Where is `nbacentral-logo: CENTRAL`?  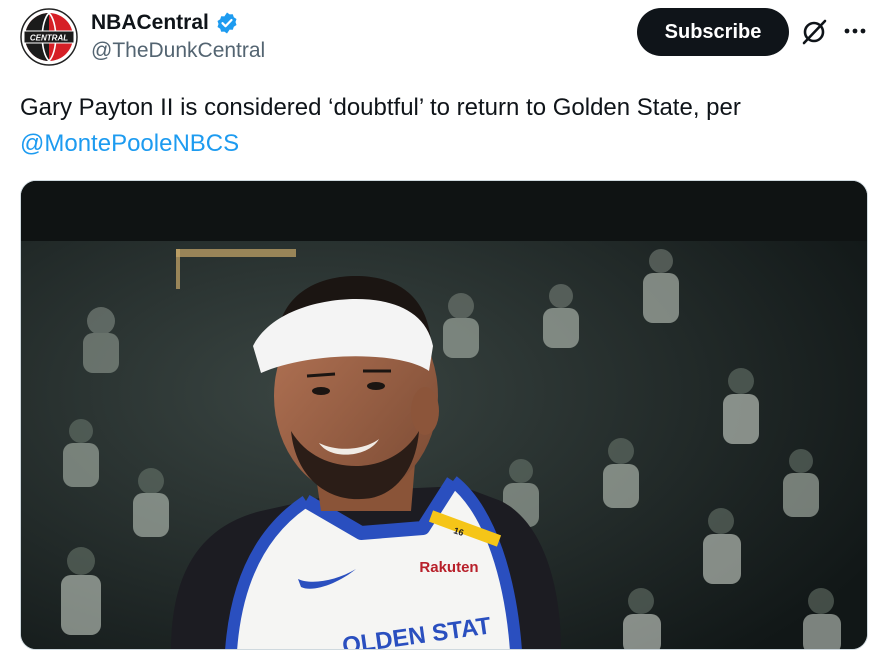 nbacentral-logo: CENTRAL is located at coordinates (49, 37).